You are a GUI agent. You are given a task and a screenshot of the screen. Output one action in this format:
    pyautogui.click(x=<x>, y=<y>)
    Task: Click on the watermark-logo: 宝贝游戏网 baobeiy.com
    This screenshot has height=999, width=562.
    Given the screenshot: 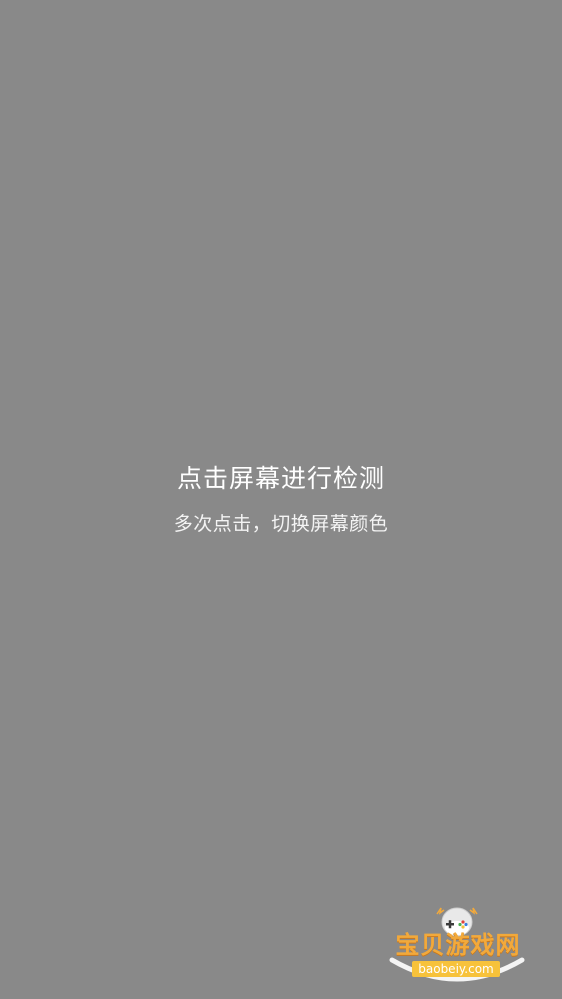 What is the action you would take?
    pyautogui.click(x=457, y=948)
    